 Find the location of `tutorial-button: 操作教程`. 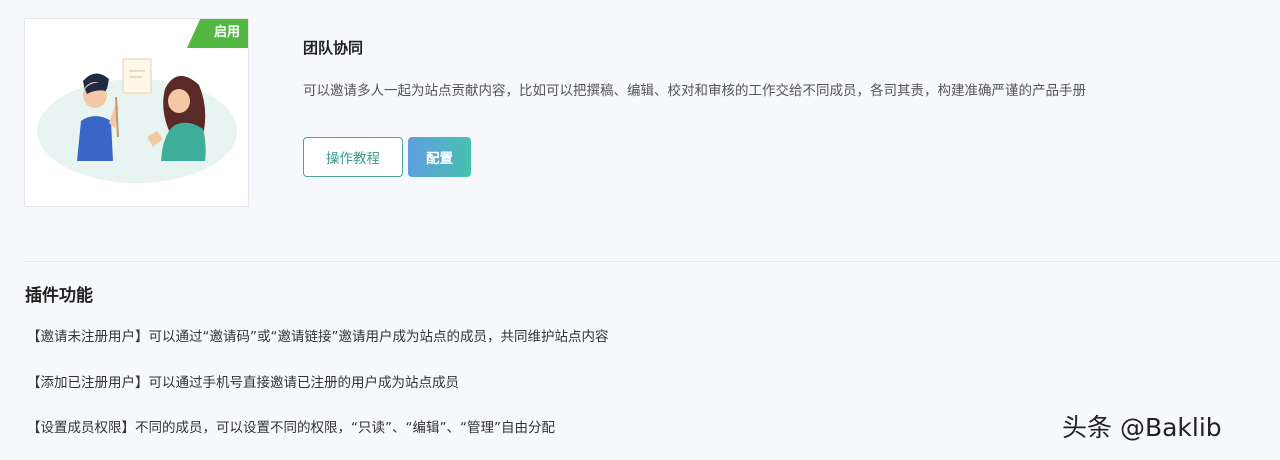

tutorial-button: 操作教程 is located at coordinates (353, 157).